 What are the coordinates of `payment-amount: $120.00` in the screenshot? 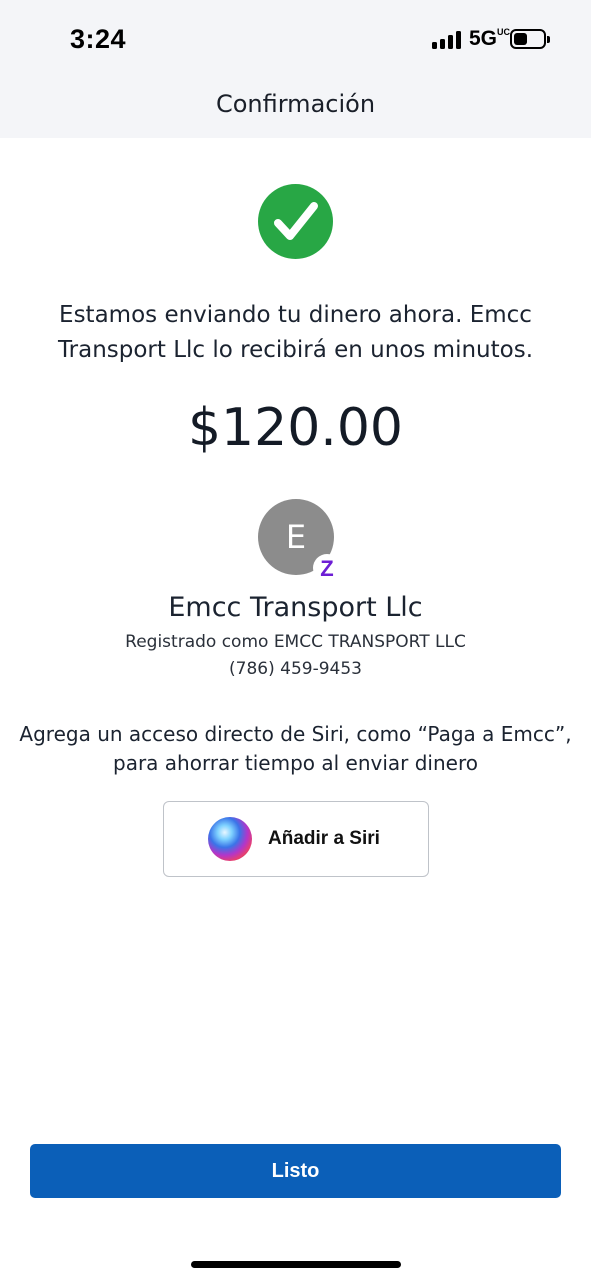 It's located at (295, 428).